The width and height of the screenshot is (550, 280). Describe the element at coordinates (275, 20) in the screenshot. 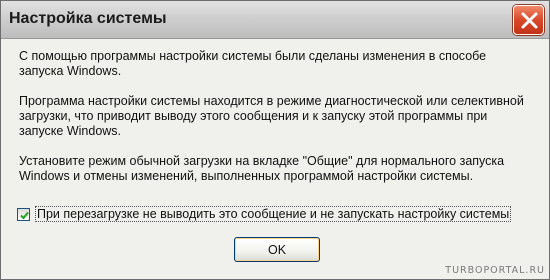

I see `title-bar: Настройка системы` at that location.